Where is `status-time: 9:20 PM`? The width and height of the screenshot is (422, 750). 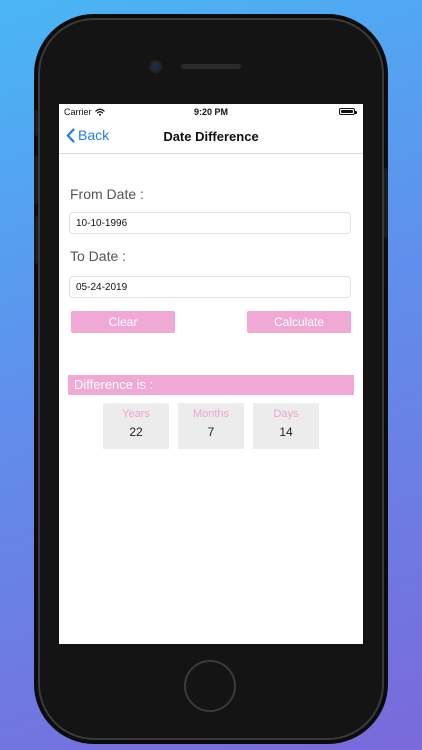 status-time: 9:20 PM is located at coordinates (210, 112).